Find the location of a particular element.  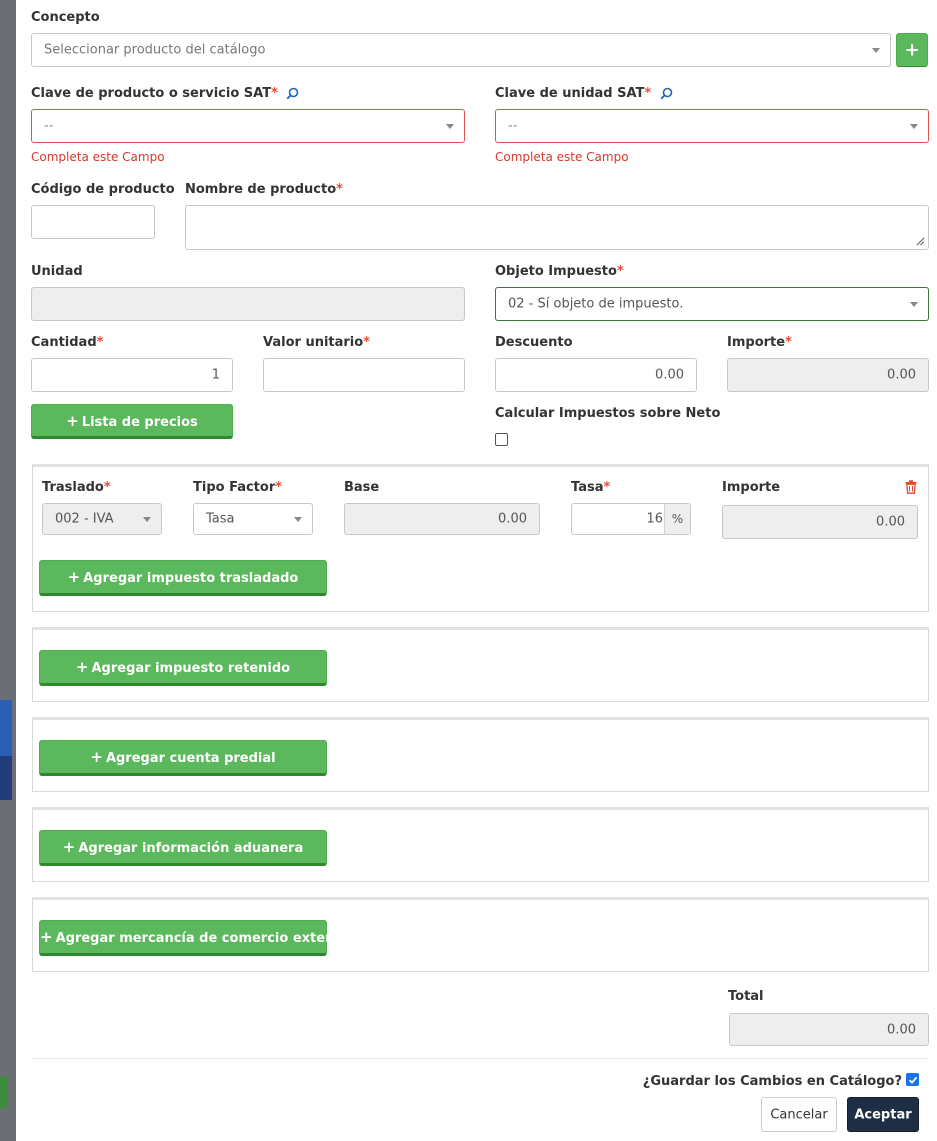

importe-label: Importe* is located at coordinates (759, 342).